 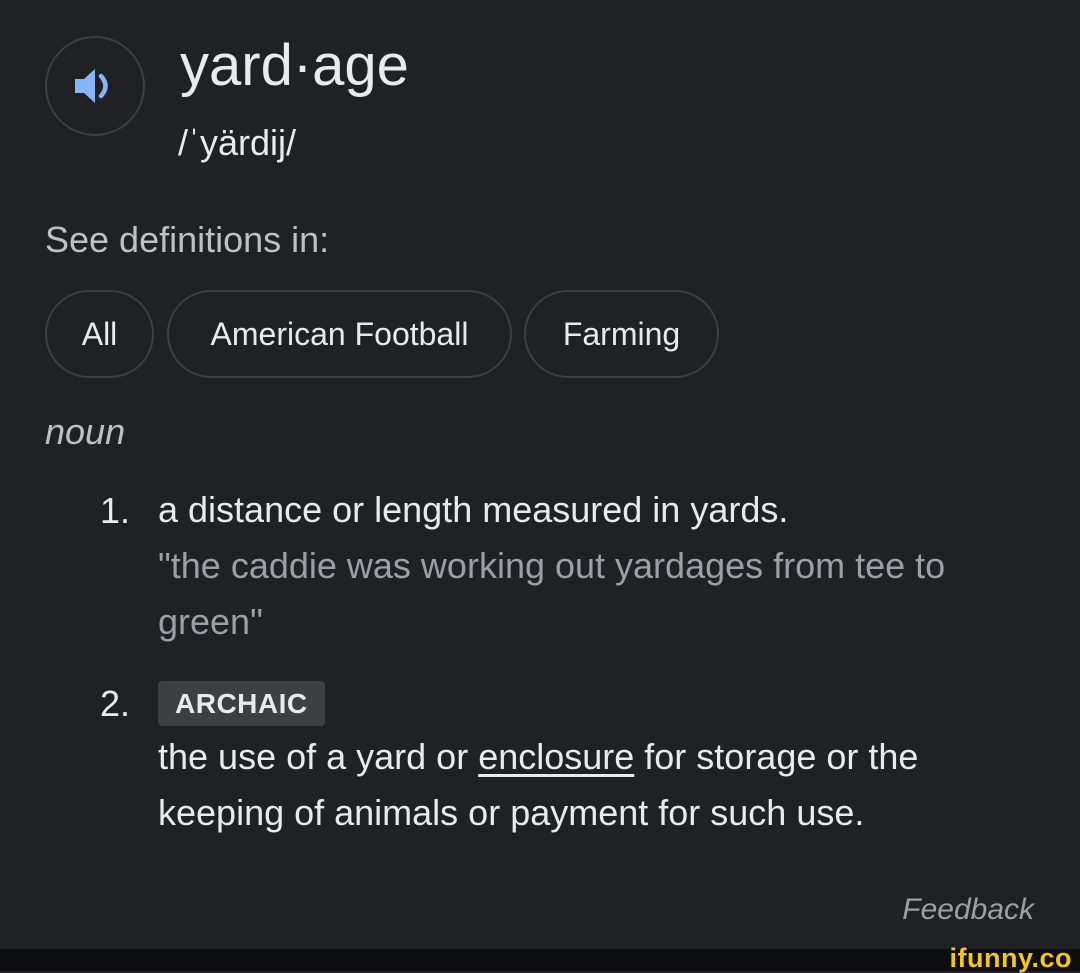 I want to click on bottom-bar, so click(x=540, y=960).